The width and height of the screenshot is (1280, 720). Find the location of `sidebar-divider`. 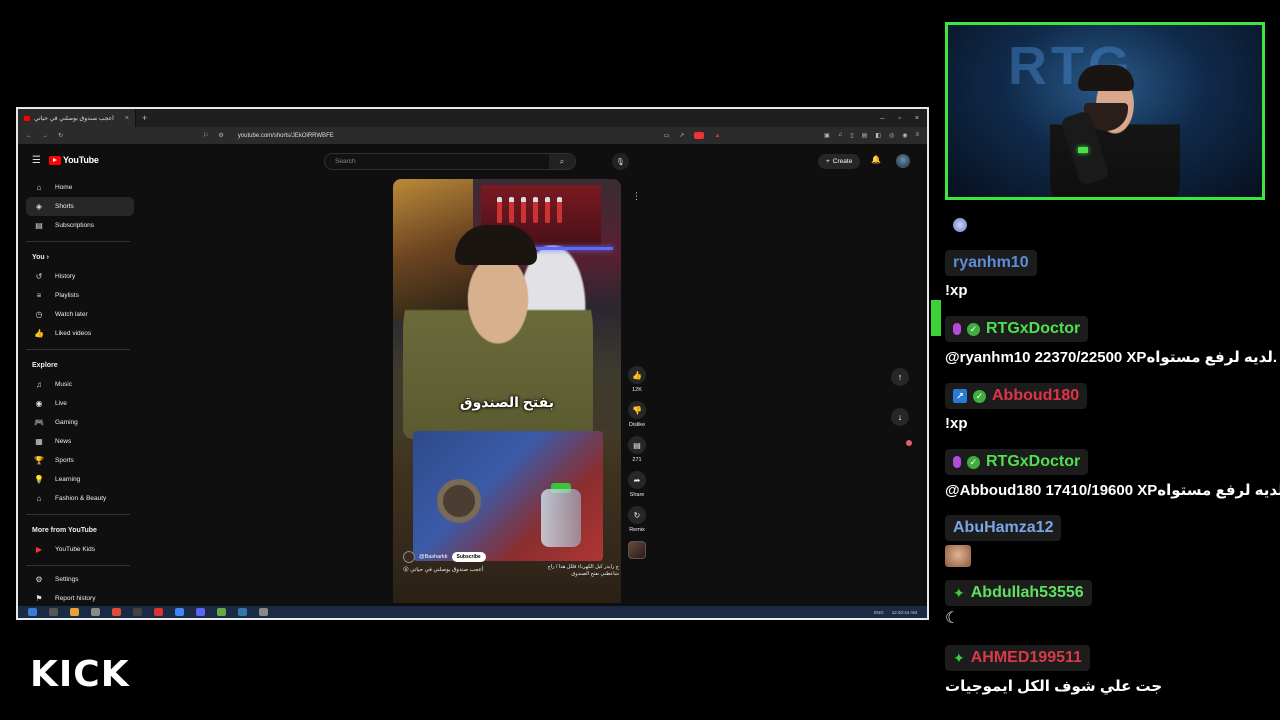

sidebar-divider is located at coordinates (78, 349).